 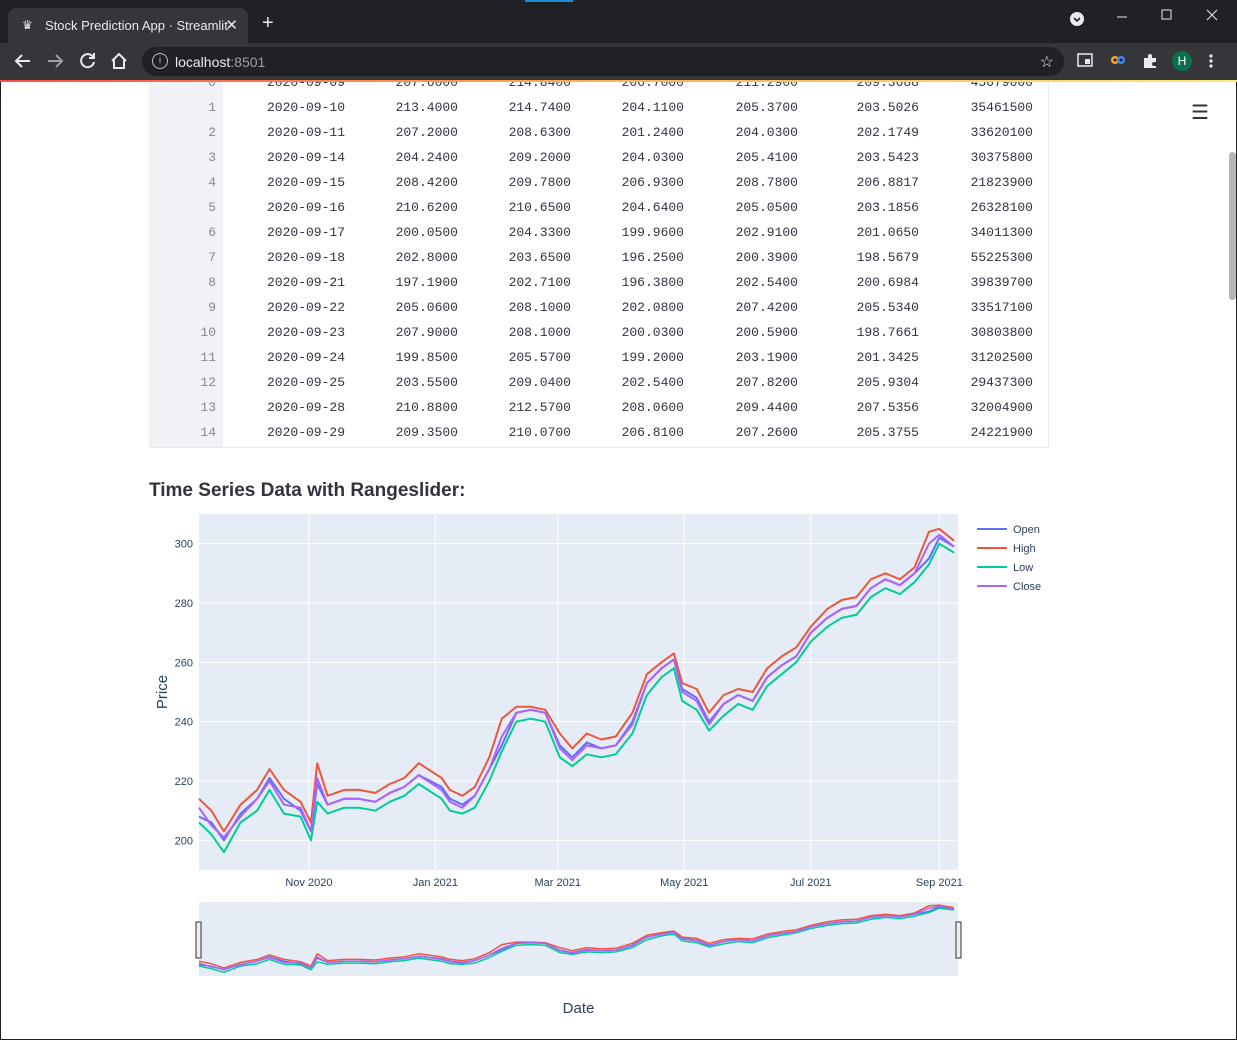 I want to click on reading-mode-icon, so click(x=1085, y=61).